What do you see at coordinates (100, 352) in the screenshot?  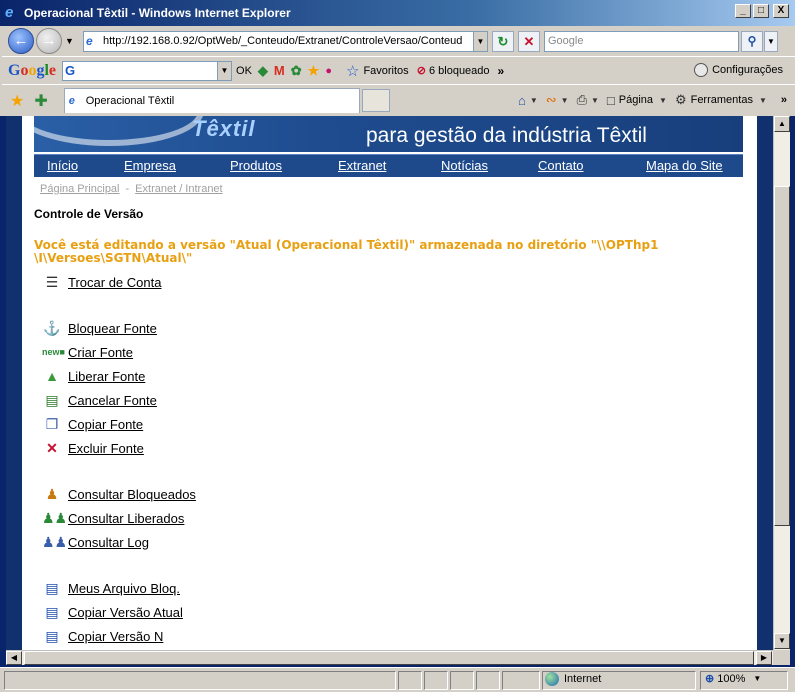 I see `menu-label: Criar Fonte` at bounding box center [100, 352].